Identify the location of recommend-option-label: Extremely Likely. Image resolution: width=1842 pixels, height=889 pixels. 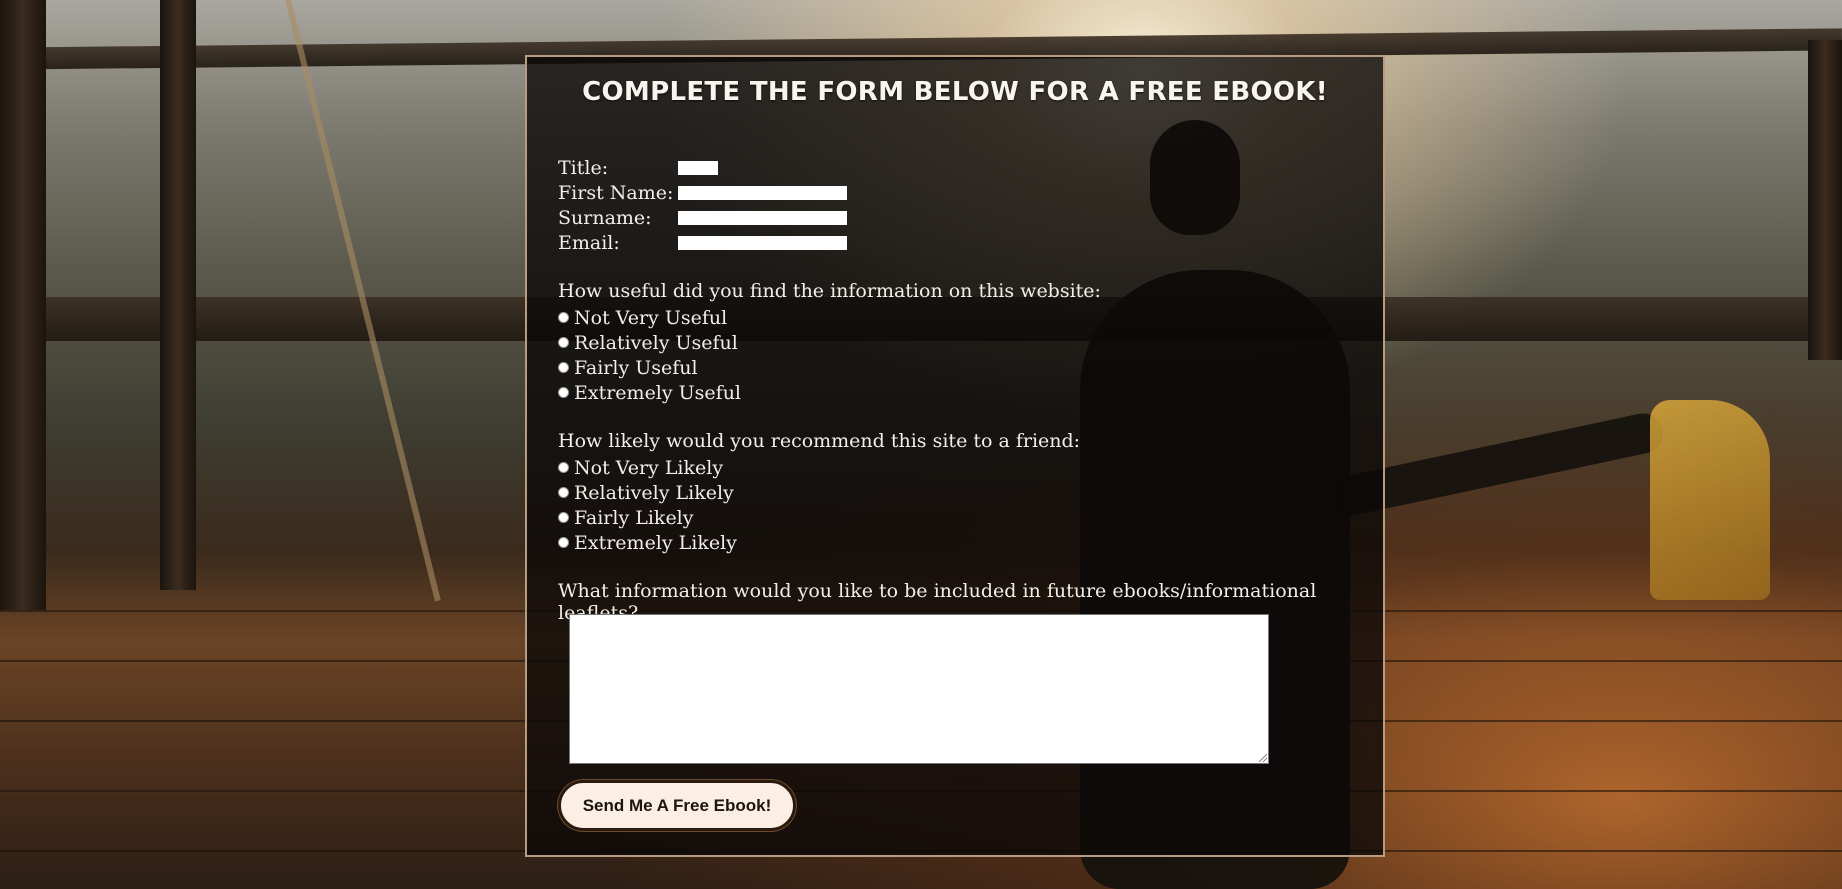
(655, 542).